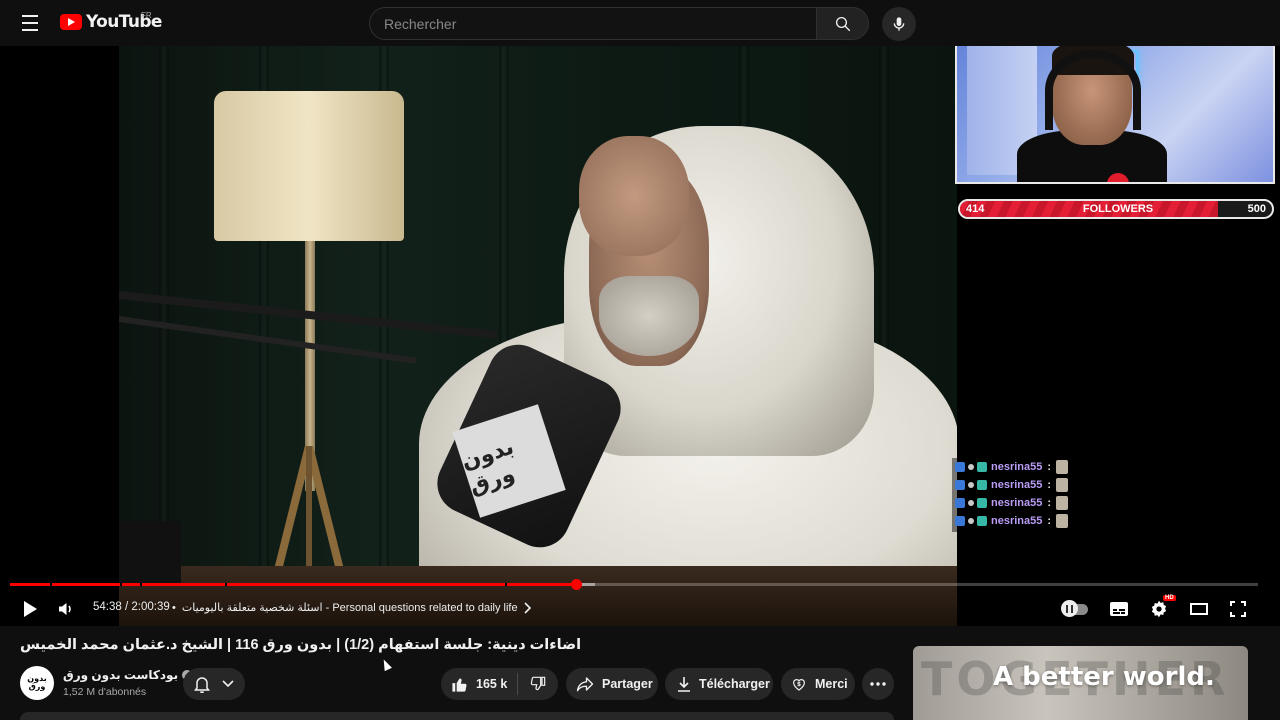 The width and height of the screenshot is (1280, 720). I want to click on country-code: FR, so click(146, 15).